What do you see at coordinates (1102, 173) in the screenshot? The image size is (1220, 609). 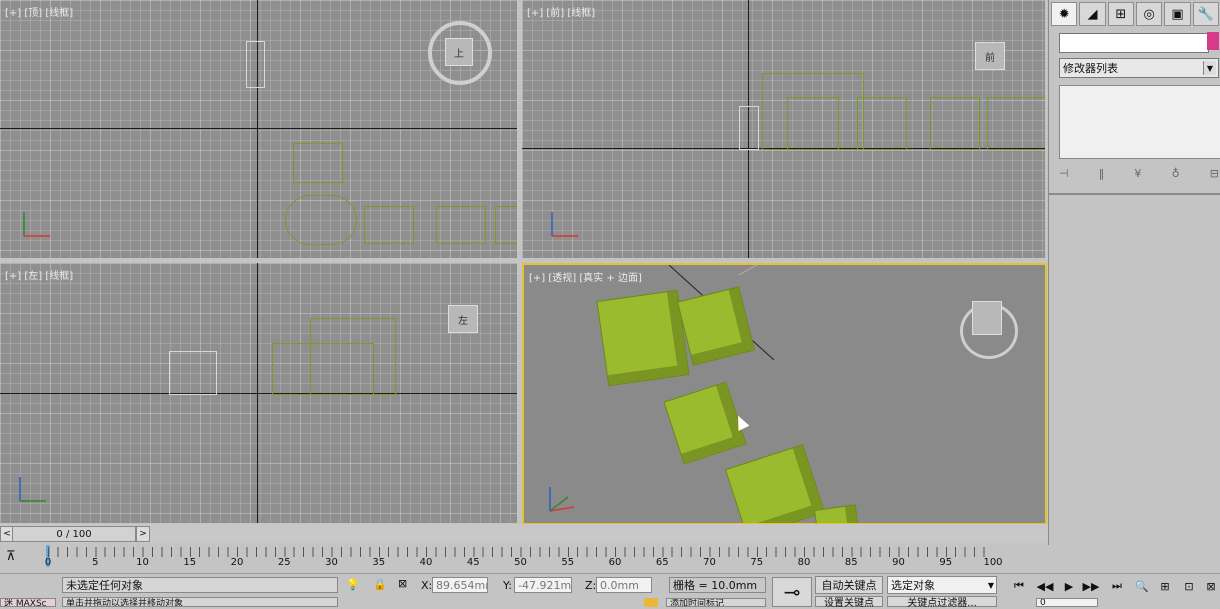 I see `show-end-result-icon: ‖` at bounding box center [1102, 173].